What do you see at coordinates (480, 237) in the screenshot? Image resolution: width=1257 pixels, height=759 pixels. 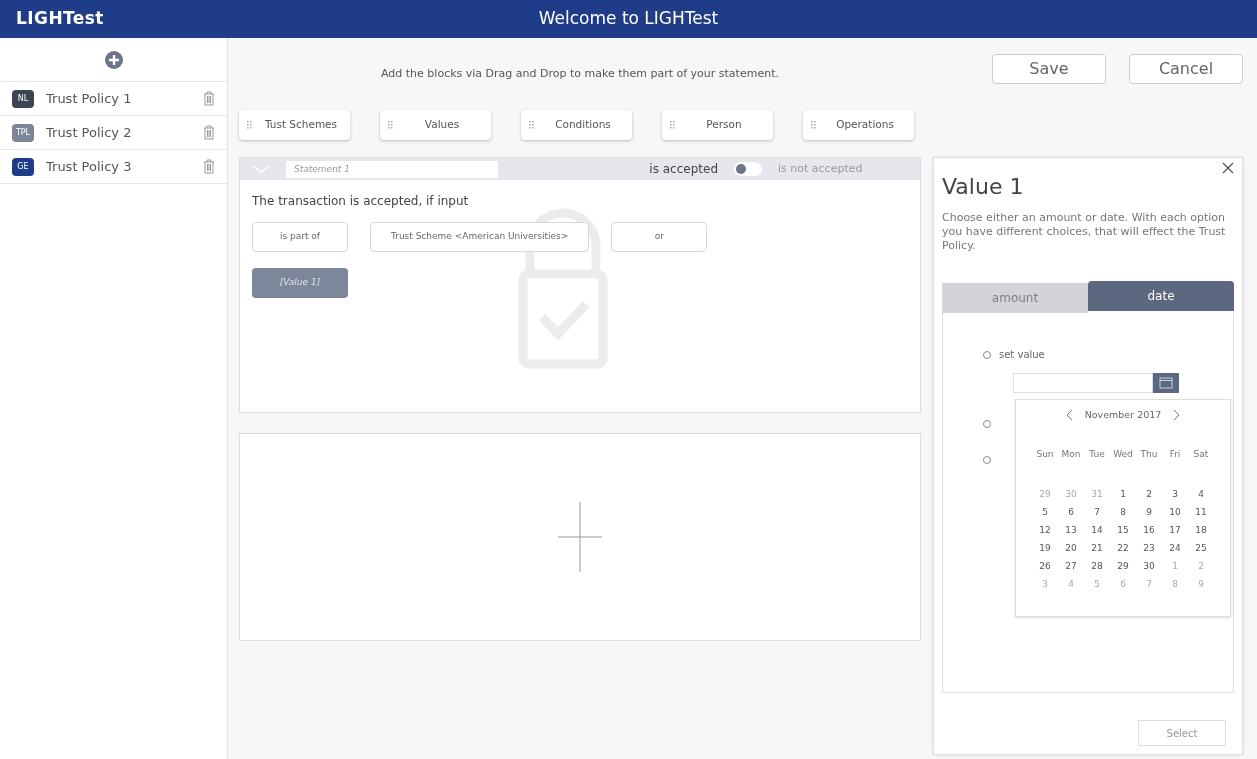 I see `statement-chip: Trust Scheme <American Universities>` at bounding box center [480, 237].